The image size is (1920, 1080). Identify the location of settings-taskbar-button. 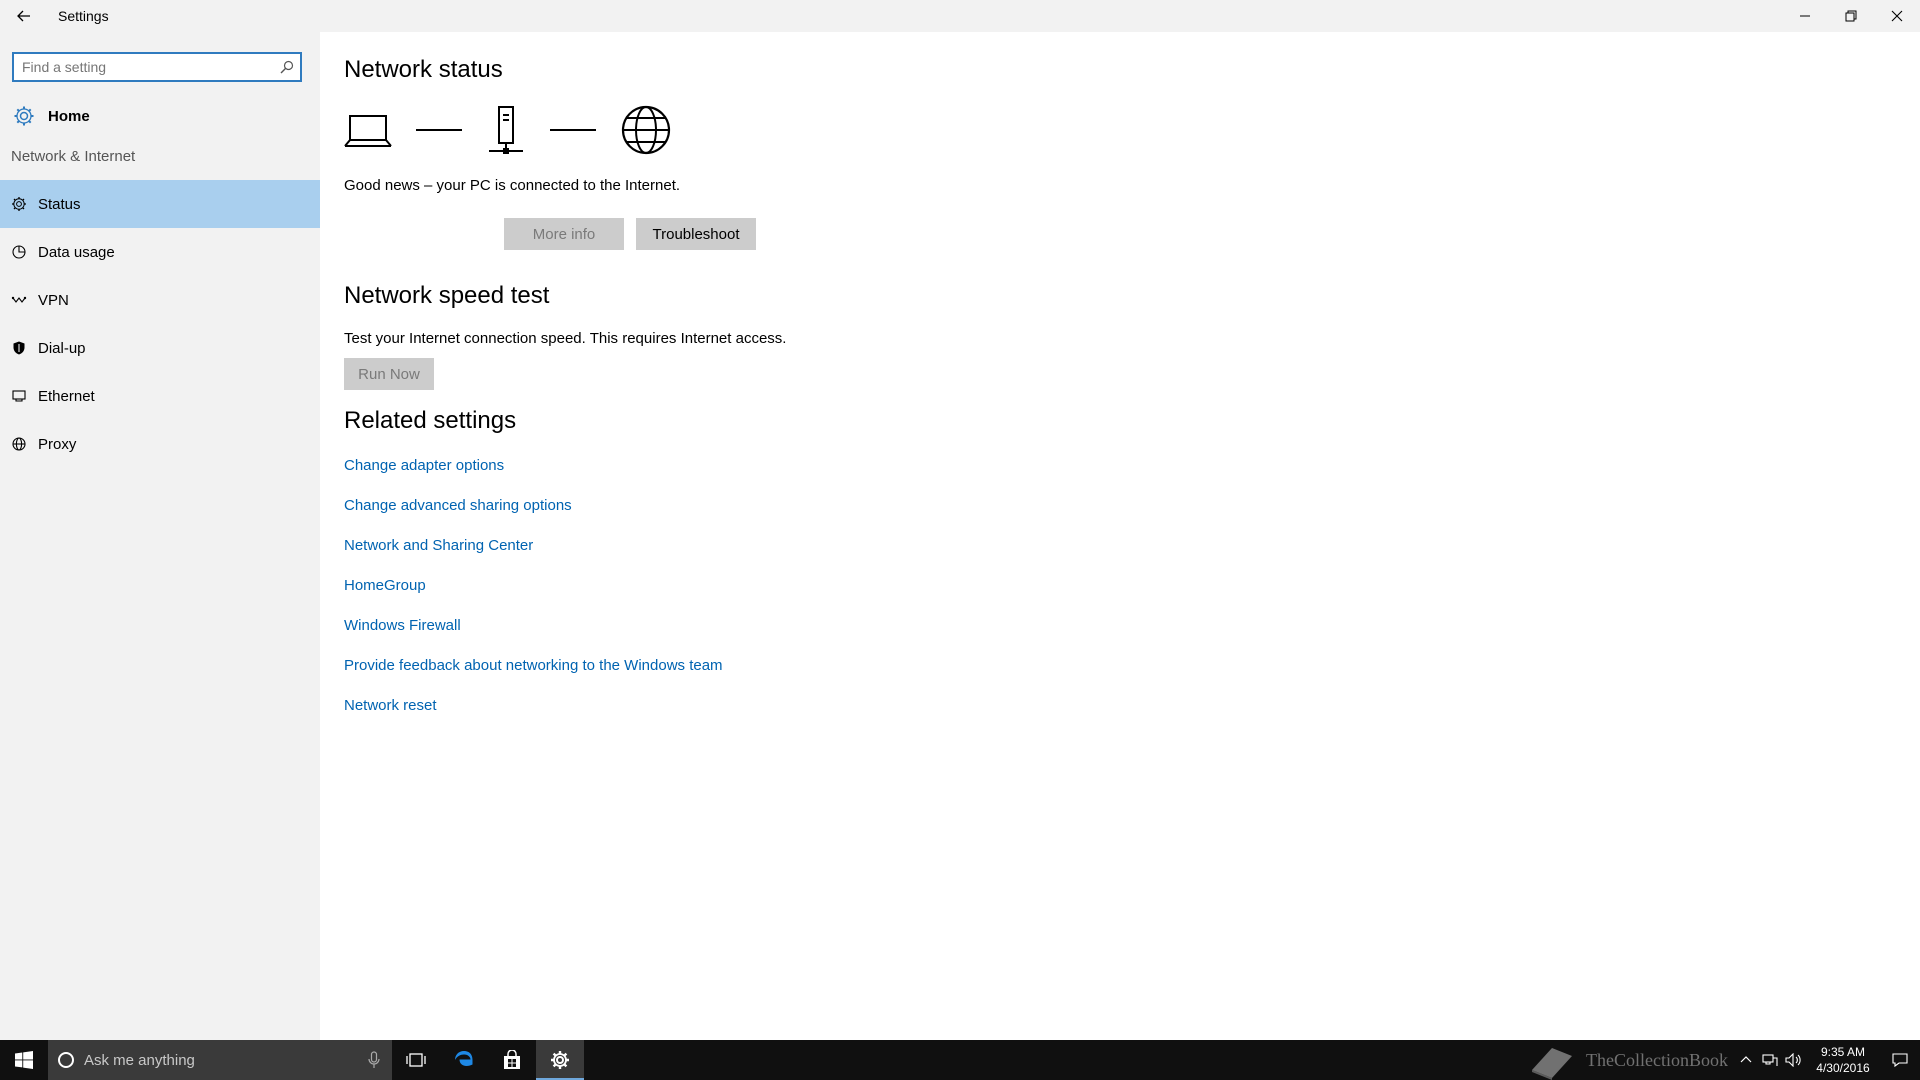
(560, 1060).